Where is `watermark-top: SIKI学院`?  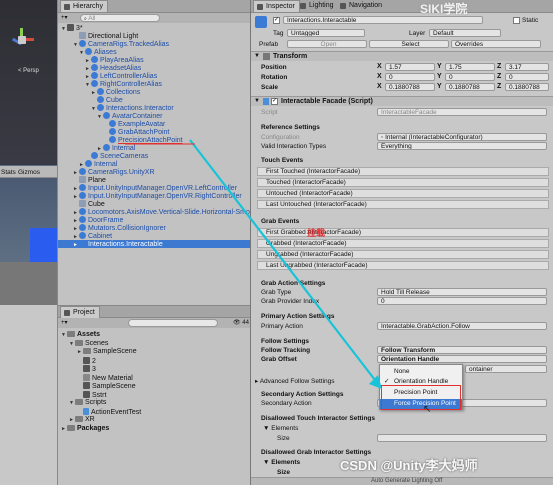 watermark-top: SIKI学院 is located at coordinates (444, 9).